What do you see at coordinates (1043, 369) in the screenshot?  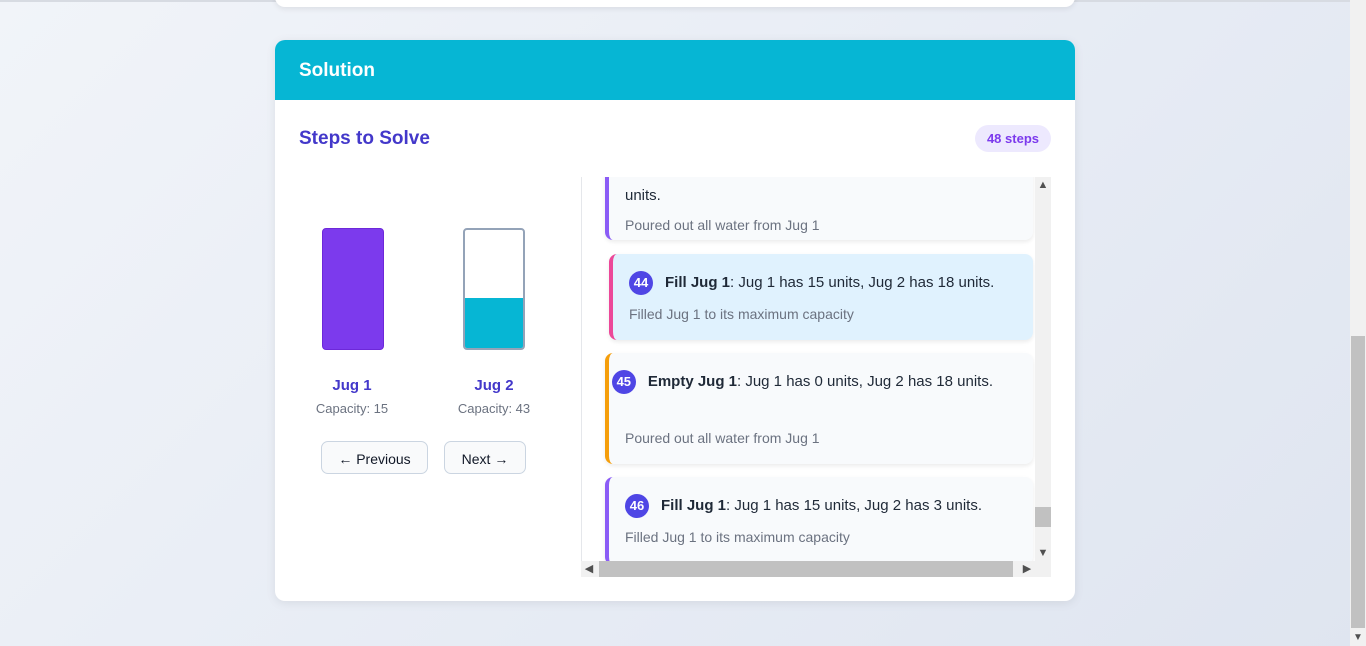 I see `steps-vertical-scrollbar: ▲ ▼` at bounding box center [1043, 369].